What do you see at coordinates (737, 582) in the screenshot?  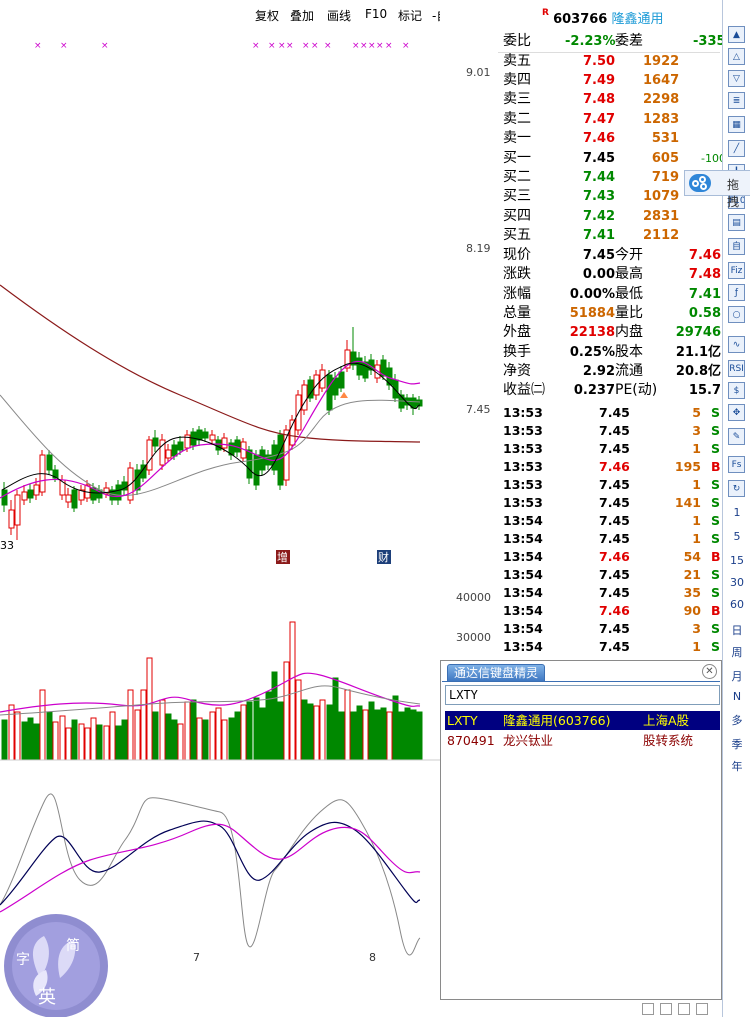 I see `period-button: 30` at bounding box center [737, 582].